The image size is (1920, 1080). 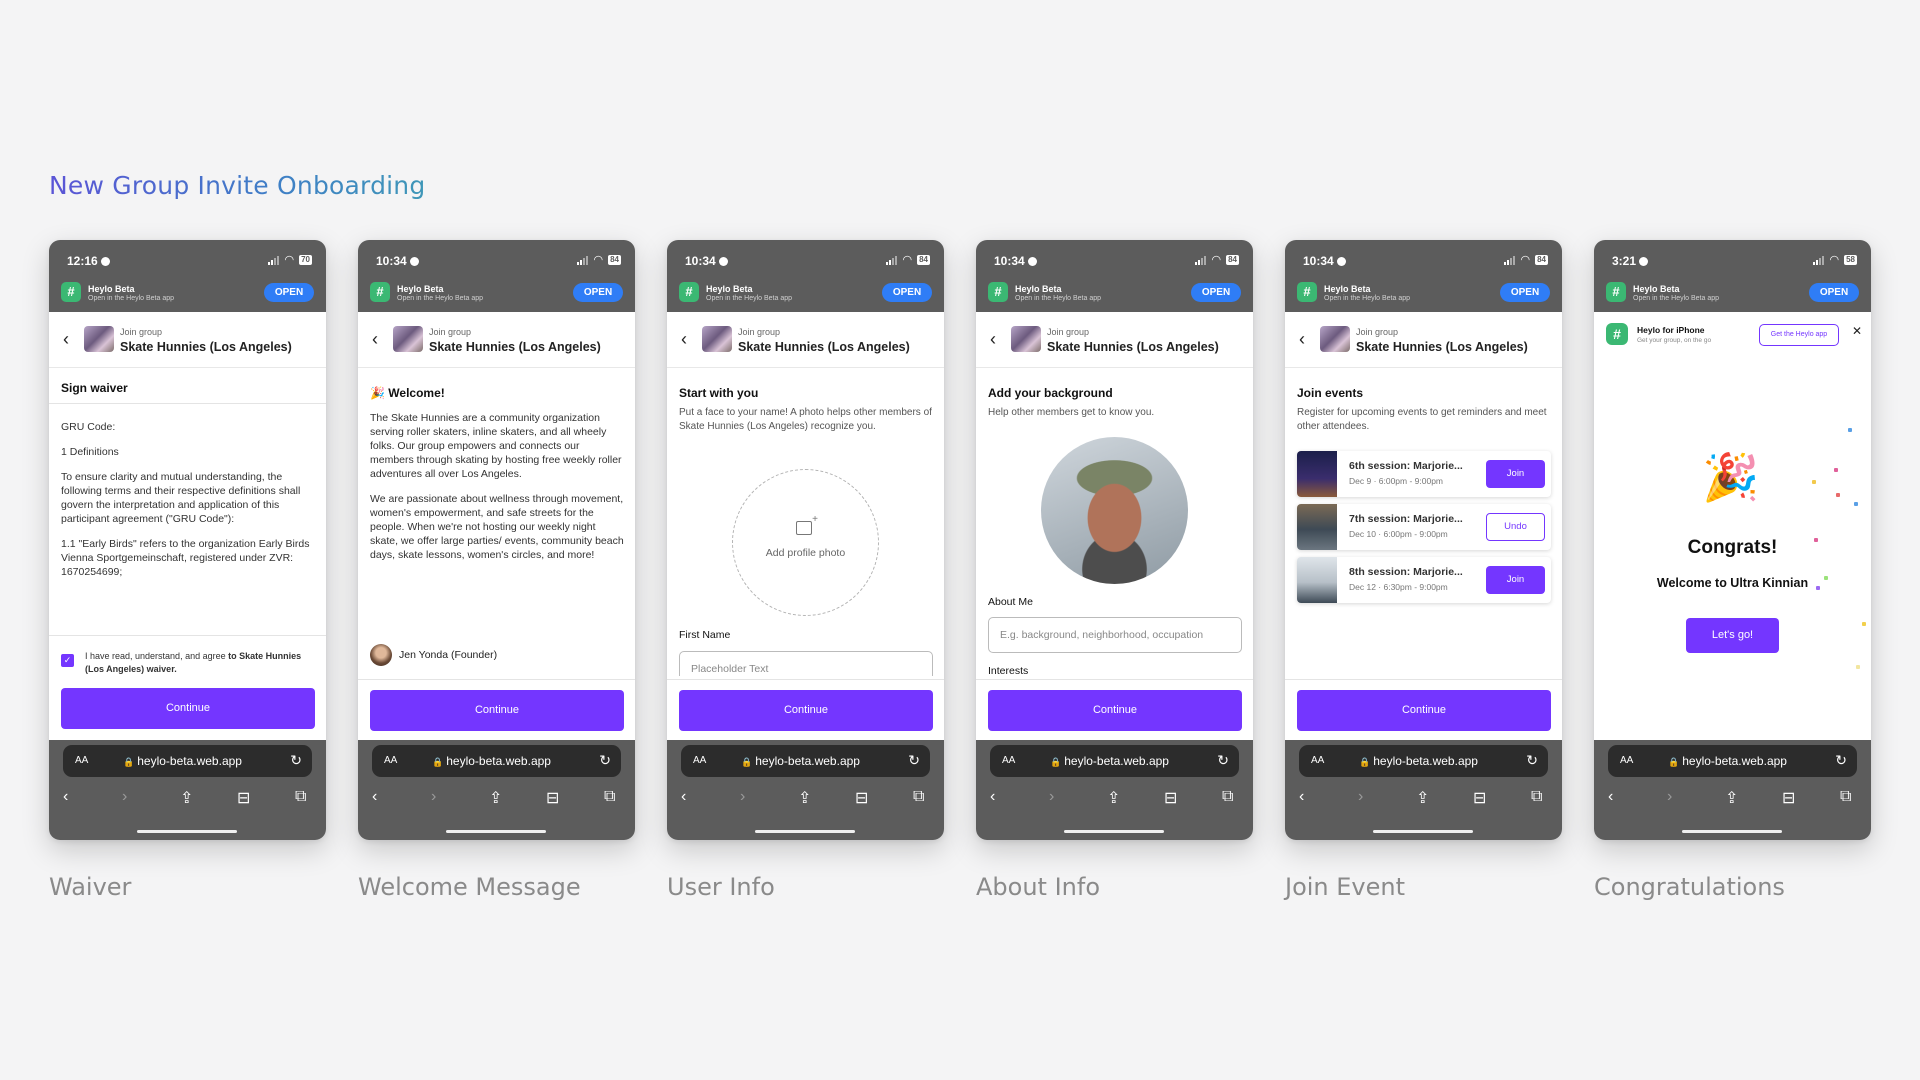 What do you see at coordinates (187, 403) in the screenshot?
I see `divider` at bounding box center [187, 403].